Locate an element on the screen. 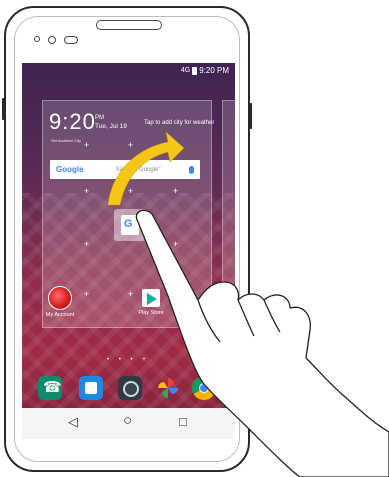 This screenshot has height=477, width=389. microphone-icon is located at coordinates (191, 169).